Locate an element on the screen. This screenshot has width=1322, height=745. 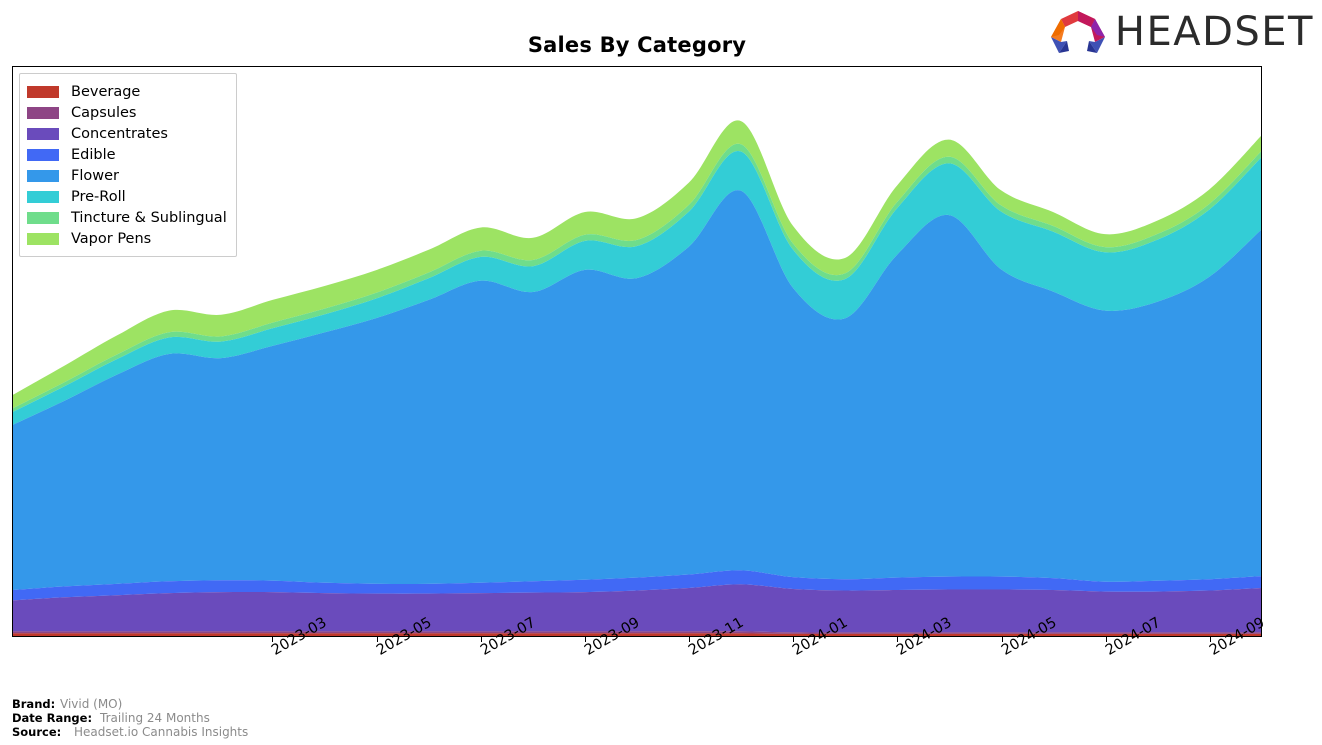
headset-arch-icon is located at coordinates (1077, 32).